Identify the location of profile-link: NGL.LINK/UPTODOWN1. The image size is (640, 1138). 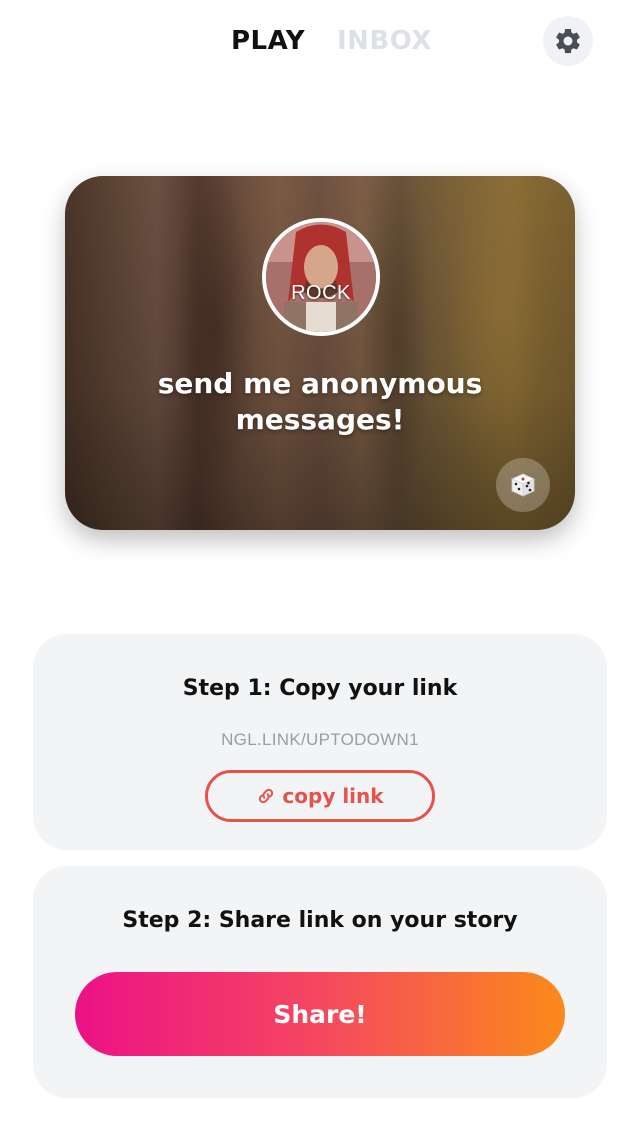
(320, 739).